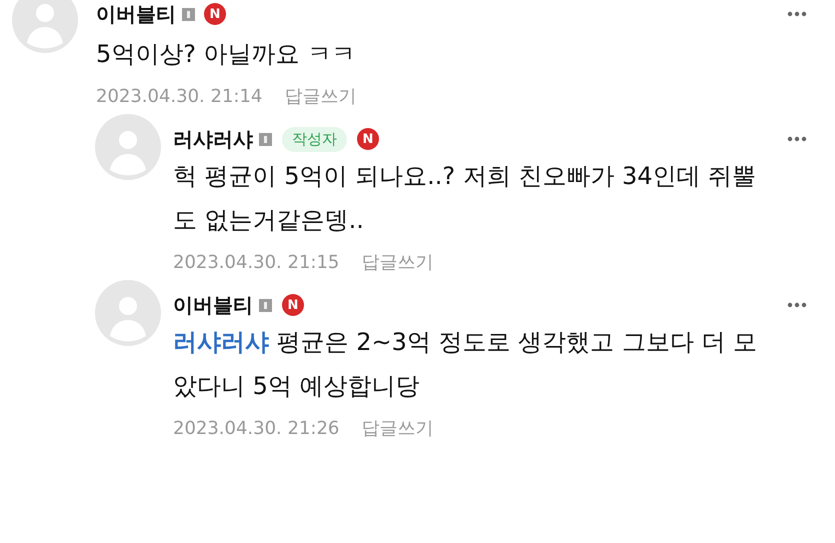  What do you see at coordinates (179, 96) in the screenshot?
I see `comment-date: 2023.04.30. 21:14` at bounding box center [179, 96].